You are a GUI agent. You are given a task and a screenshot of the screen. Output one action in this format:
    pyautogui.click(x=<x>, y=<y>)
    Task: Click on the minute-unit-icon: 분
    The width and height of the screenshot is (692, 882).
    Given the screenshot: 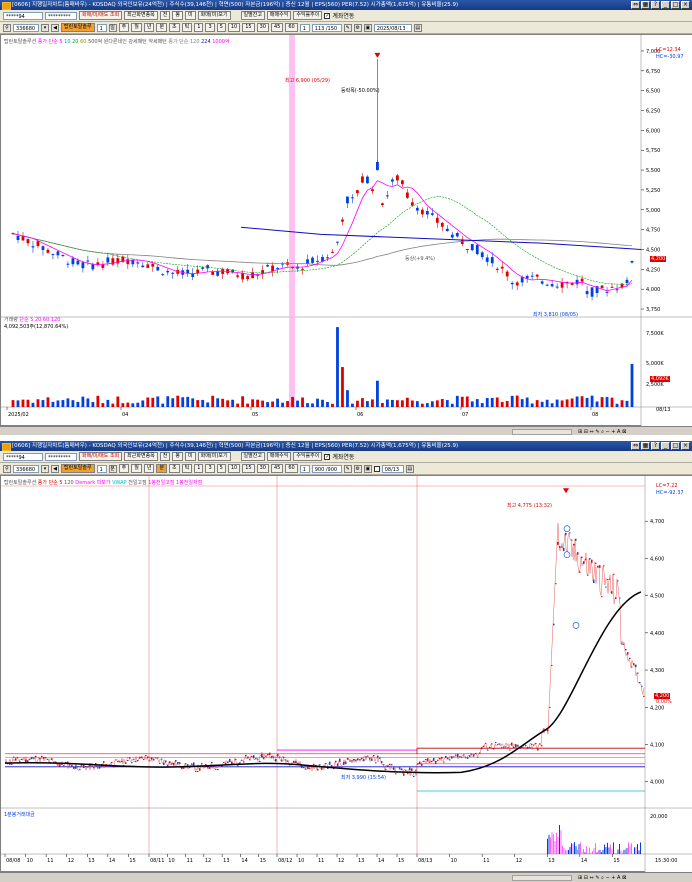 What is the action you would take?
    pyautogui.click(x=112, y=468)
    